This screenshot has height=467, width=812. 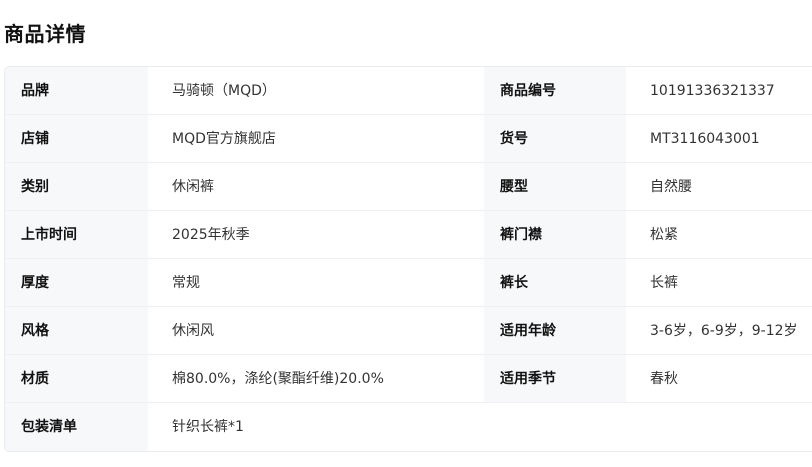 What do you see at coordinates (719, 379) in the screenshot?
I see `spec-value-season: 春秋` at bounding box center [719, 379].